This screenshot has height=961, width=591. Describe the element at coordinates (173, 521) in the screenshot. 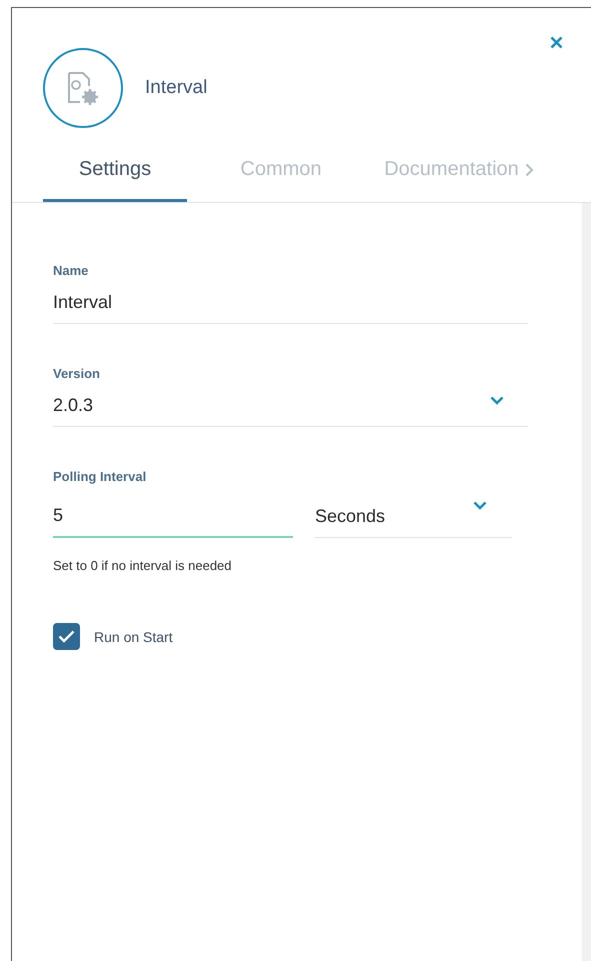

I see `input-field: 5` at that location.